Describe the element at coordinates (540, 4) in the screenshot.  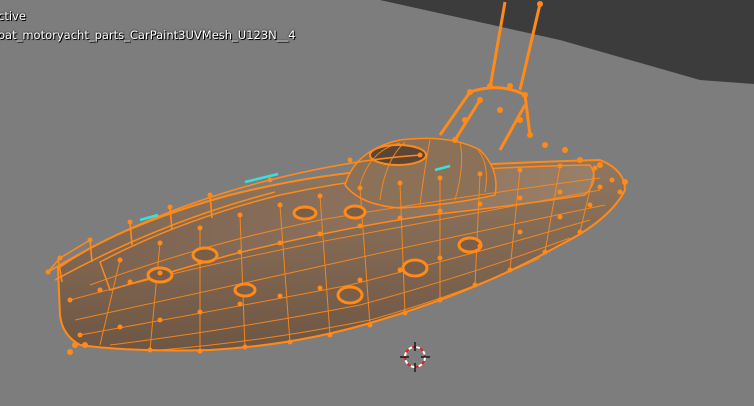
I see `antenna-tip` at that location.